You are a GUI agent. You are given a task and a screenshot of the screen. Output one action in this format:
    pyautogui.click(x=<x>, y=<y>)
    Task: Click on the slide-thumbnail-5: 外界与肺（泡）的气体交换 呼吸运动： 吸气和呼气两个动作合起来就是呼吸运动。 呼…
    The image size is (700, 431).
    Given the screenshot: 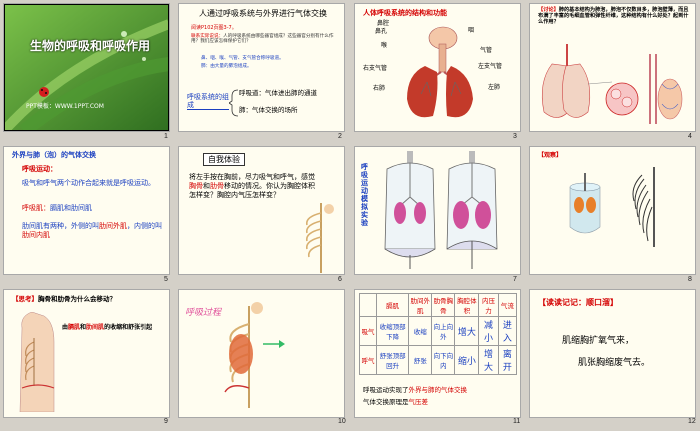 What is the action you would take?
    pyautogui.click(x=86, y=210)
    